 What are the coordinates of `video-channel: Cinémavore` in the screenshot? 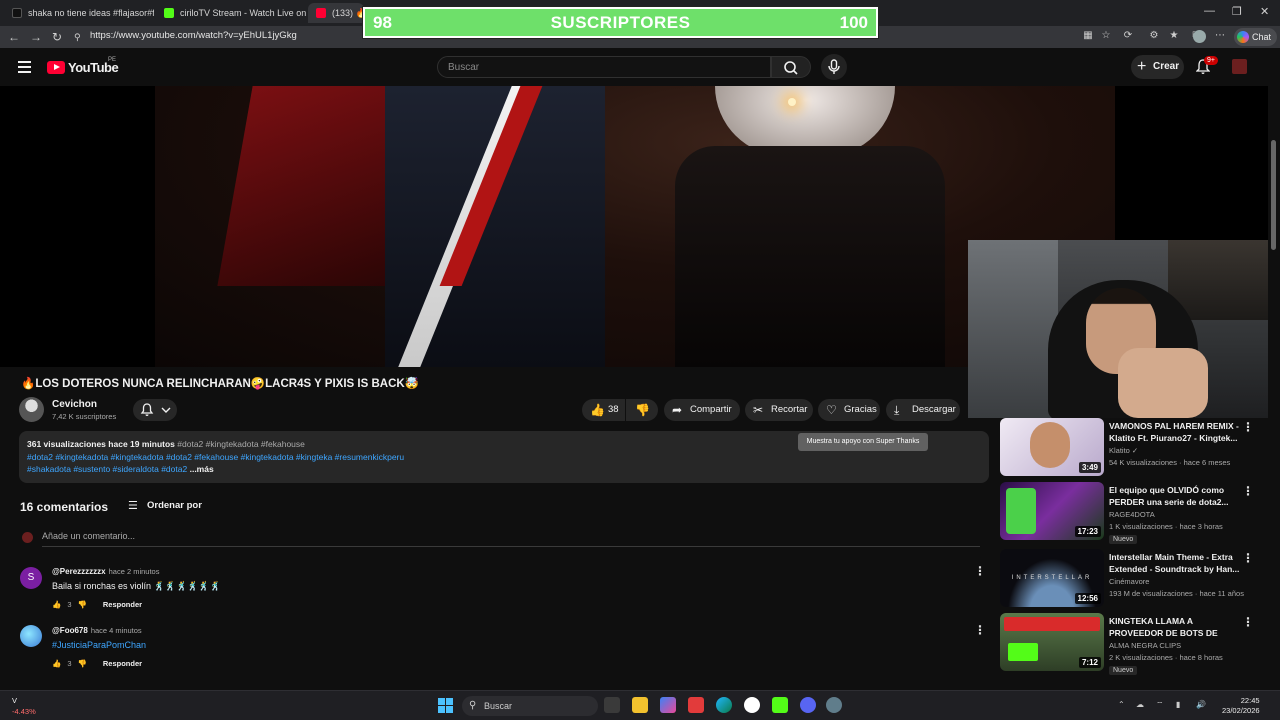 It's located at (1129, 581).